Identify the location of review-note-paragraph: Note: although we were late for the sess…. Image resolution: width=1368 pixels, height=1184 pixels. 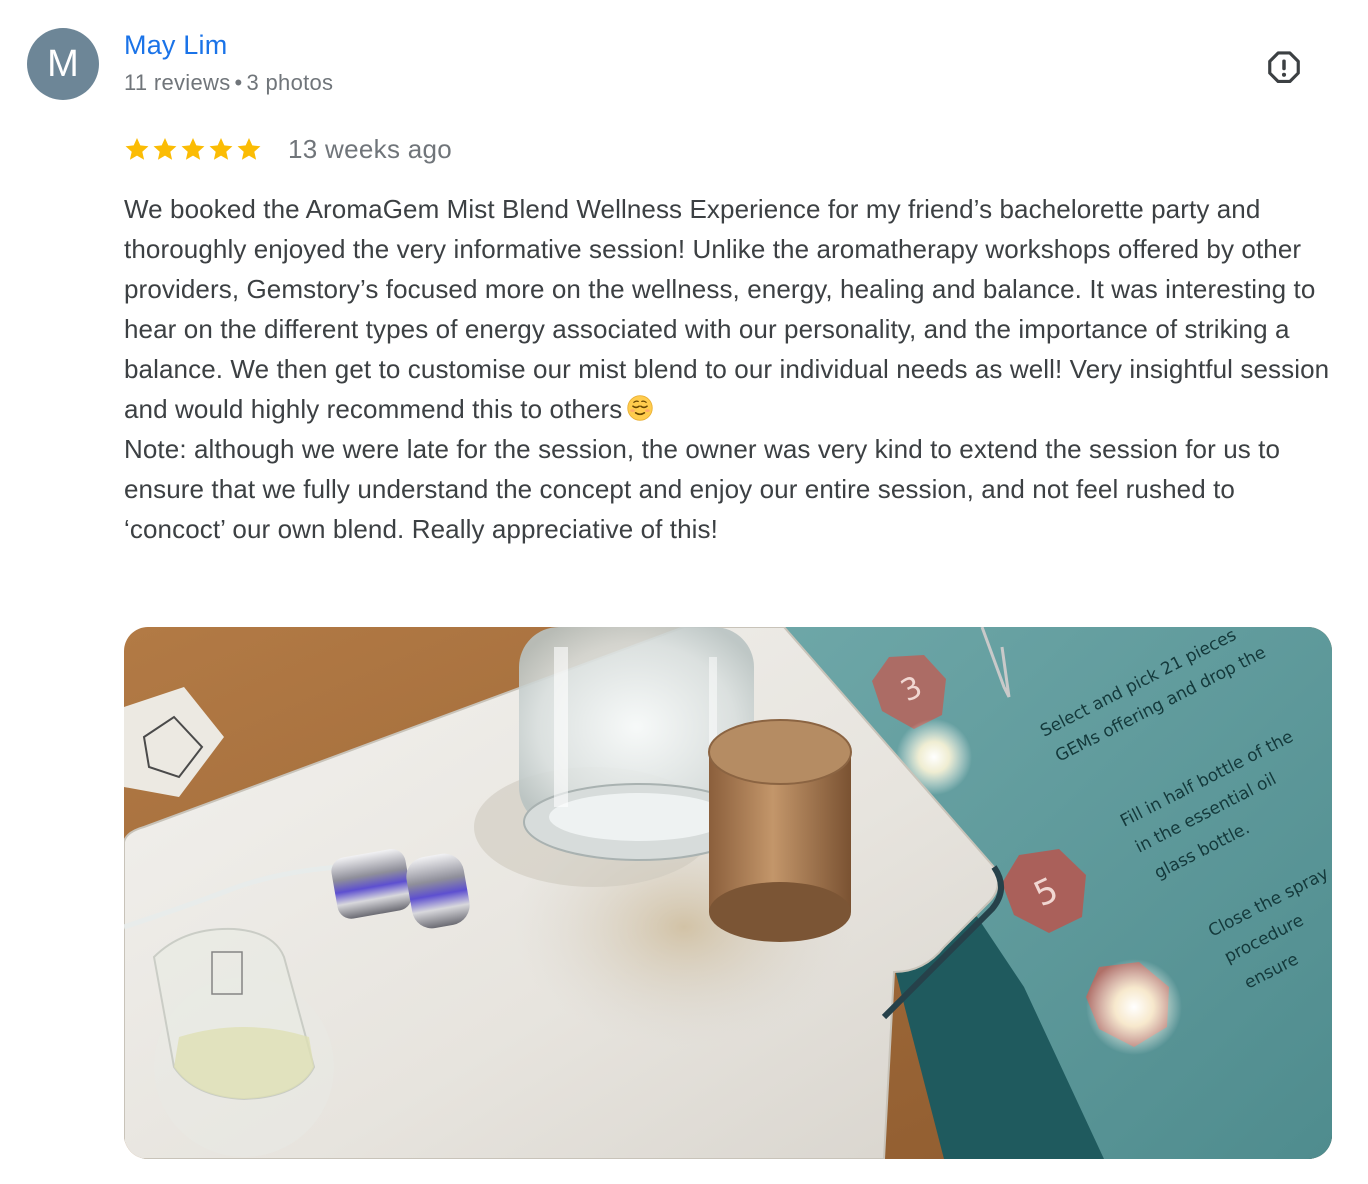
(702, 489).